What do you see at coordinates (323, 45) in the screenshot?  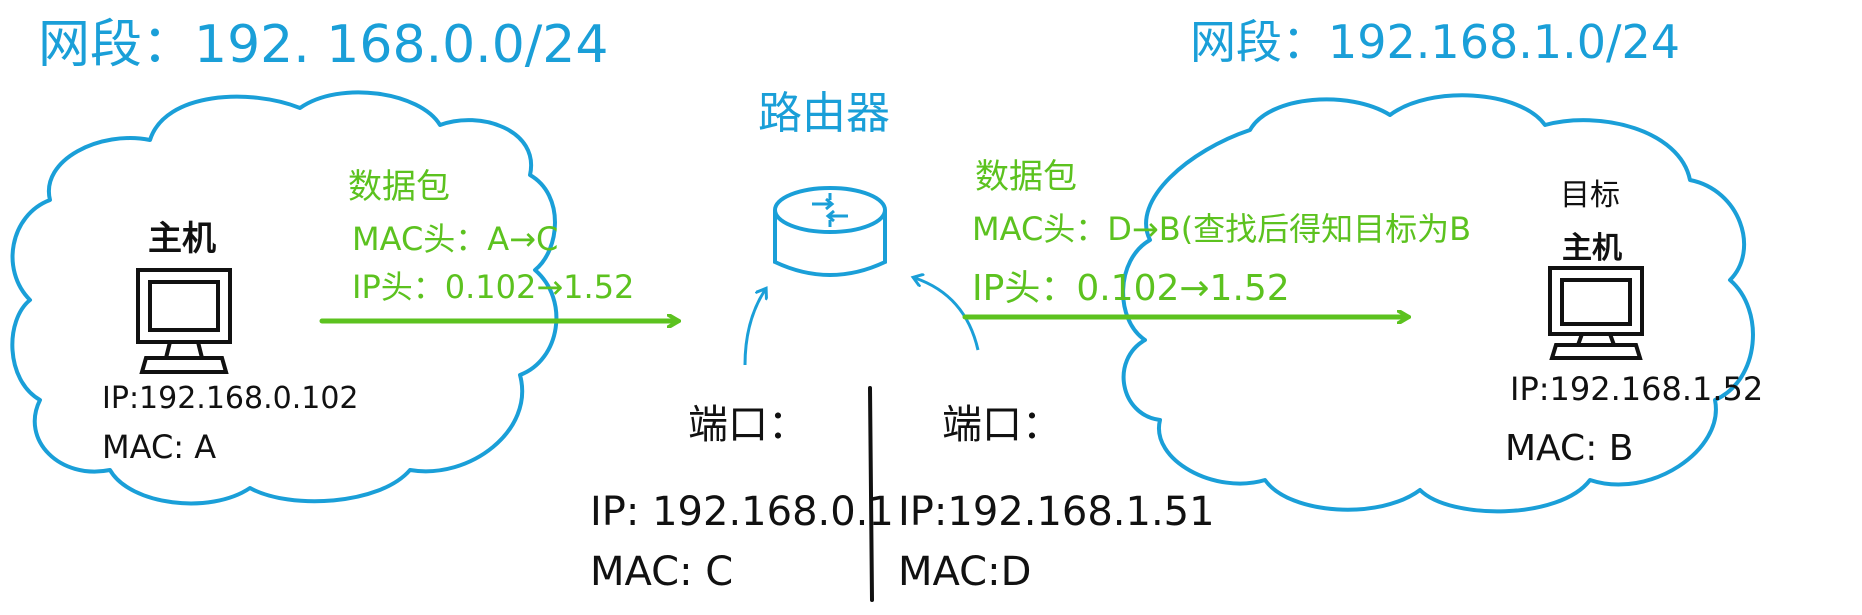 I see `left-network-title: 网段：192. 168.0.0/24` at bounding box center [323, 45].